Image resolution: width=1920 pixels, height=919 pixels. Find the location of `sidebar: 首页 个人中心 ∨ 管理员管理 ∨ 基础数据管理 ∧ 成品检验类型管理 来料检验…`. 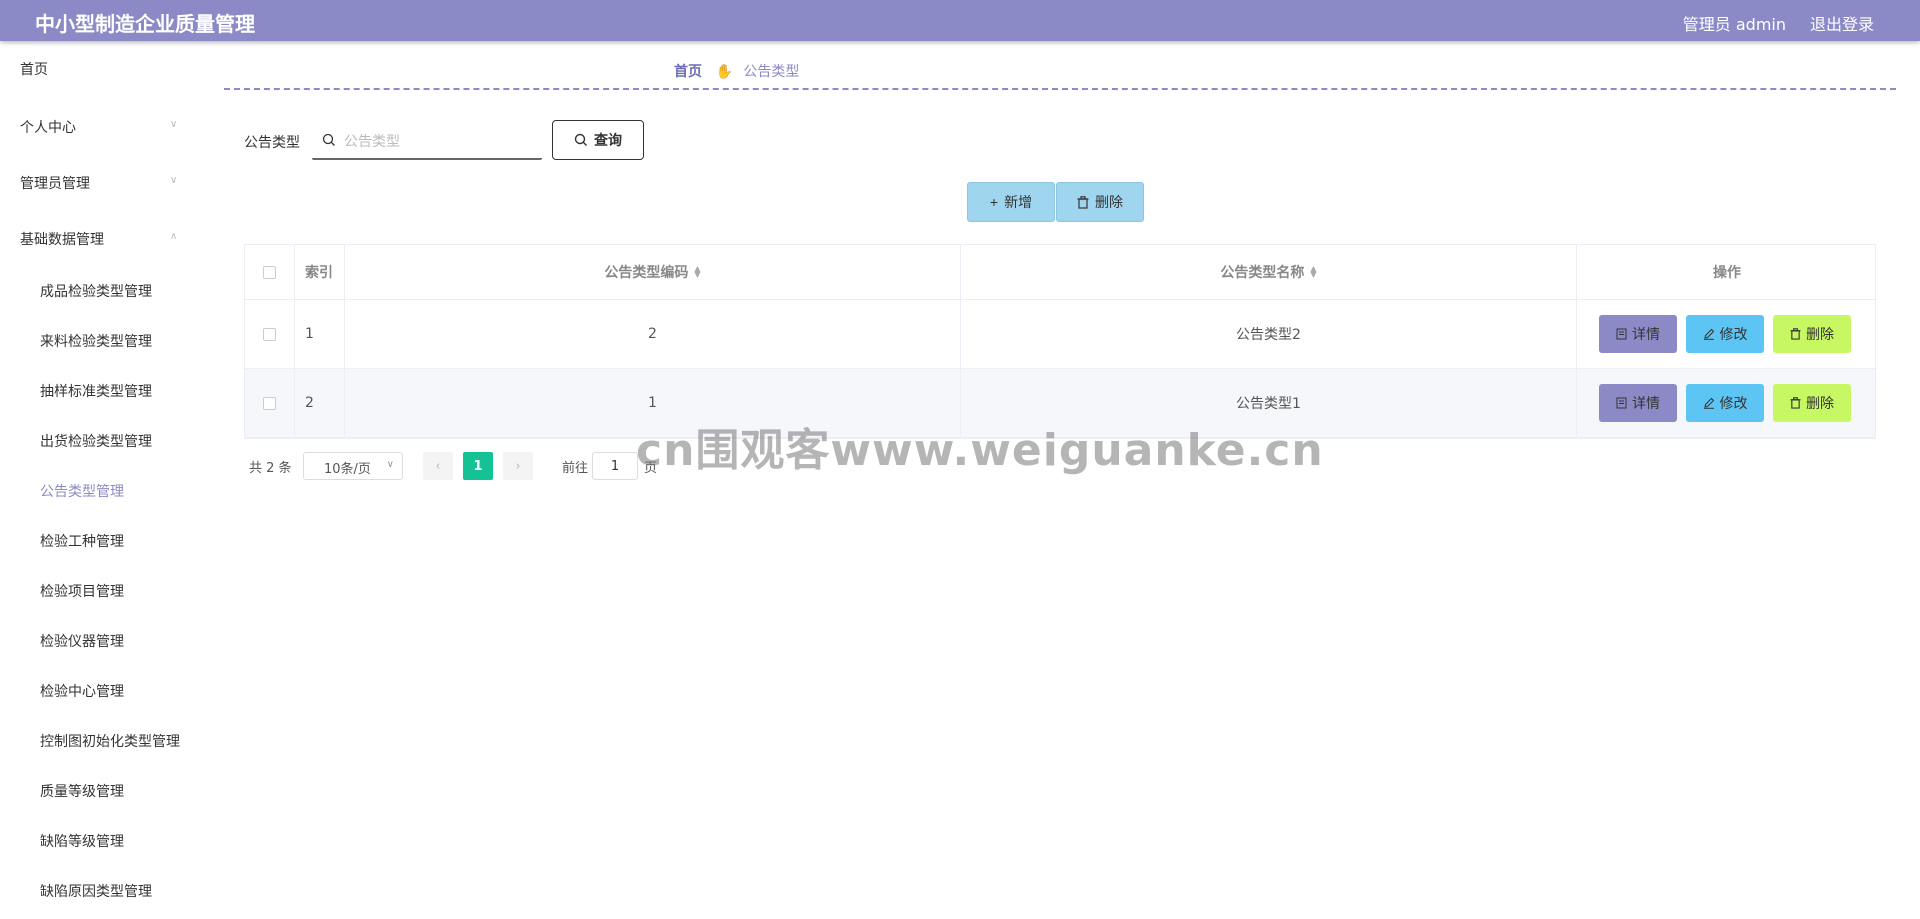

sidebar: 首页 个人中心 ∨ 管理员管理 ∨ 基础数据管理 ∧ 成品检验类型管理 来料检验… is located at coordinates (100, 480).